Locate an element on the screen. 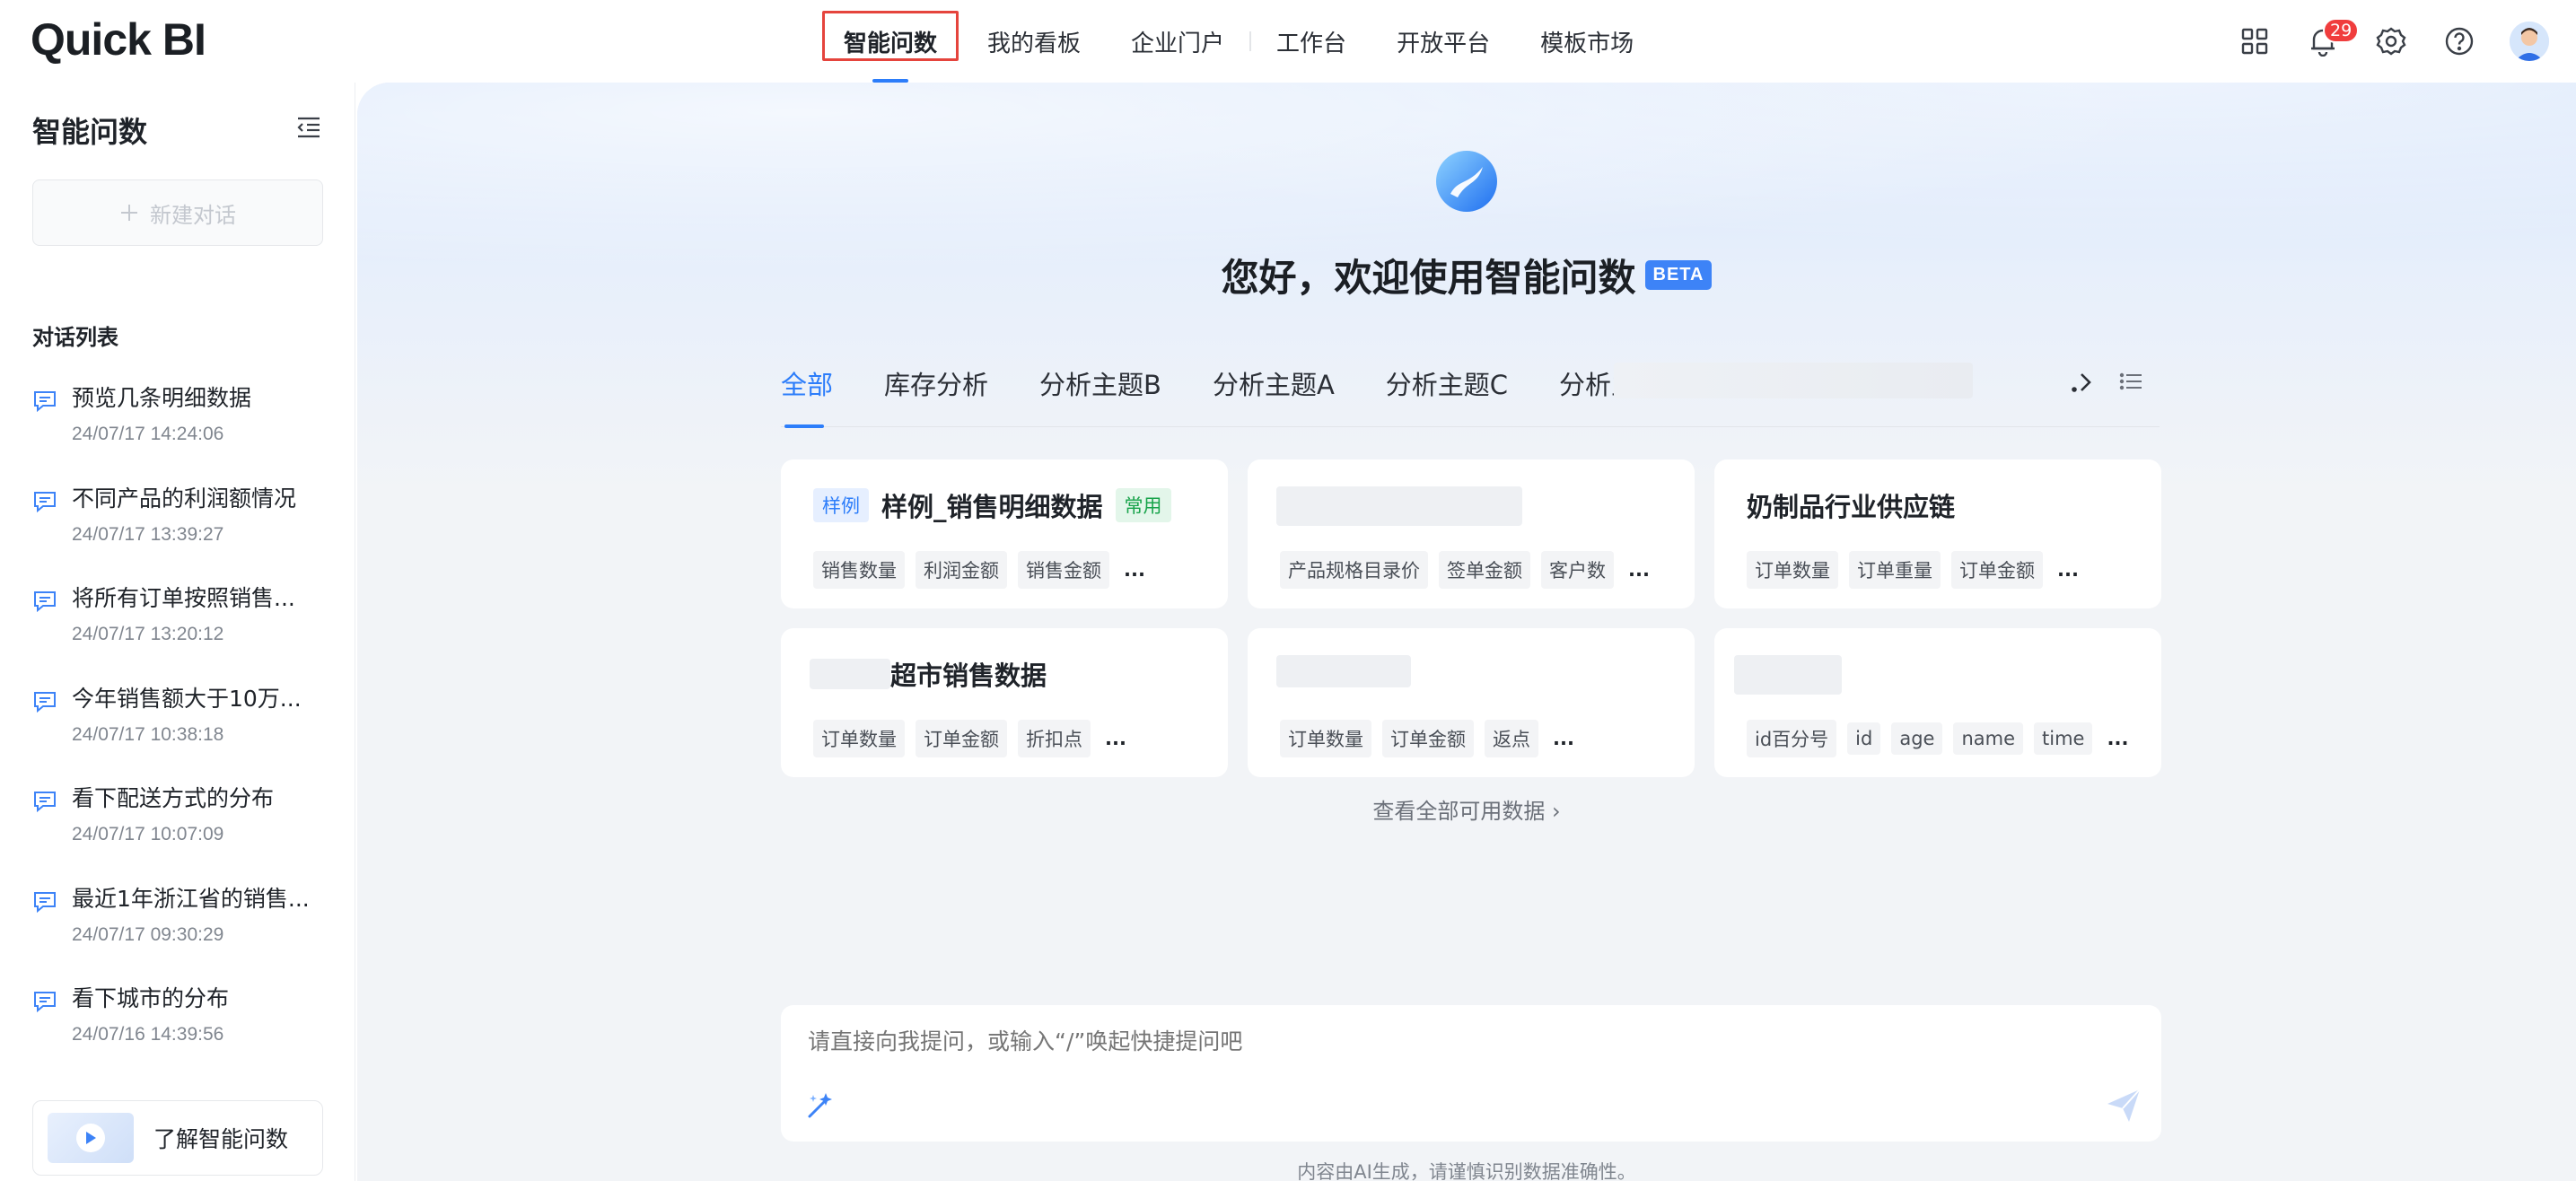 This screenshot has height=1181, width=2576. card-title: 样例_销售明细数据 is located at coordinates (992, 507).